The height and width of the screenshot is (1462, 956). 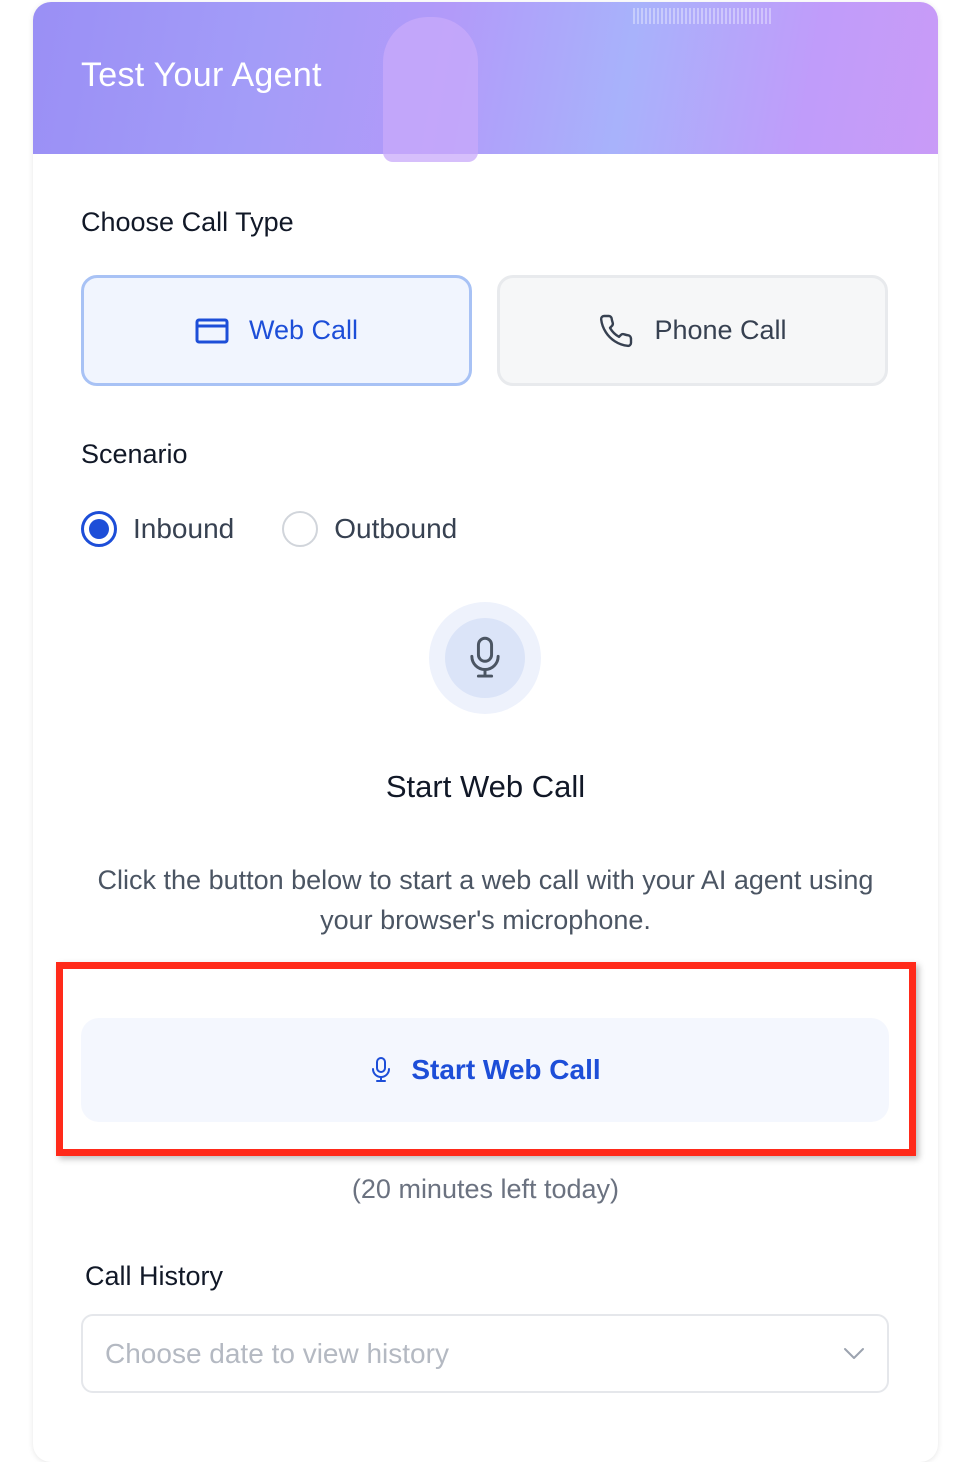 I want to click on call-history-label: Call History, so click(x=154, y=1276).